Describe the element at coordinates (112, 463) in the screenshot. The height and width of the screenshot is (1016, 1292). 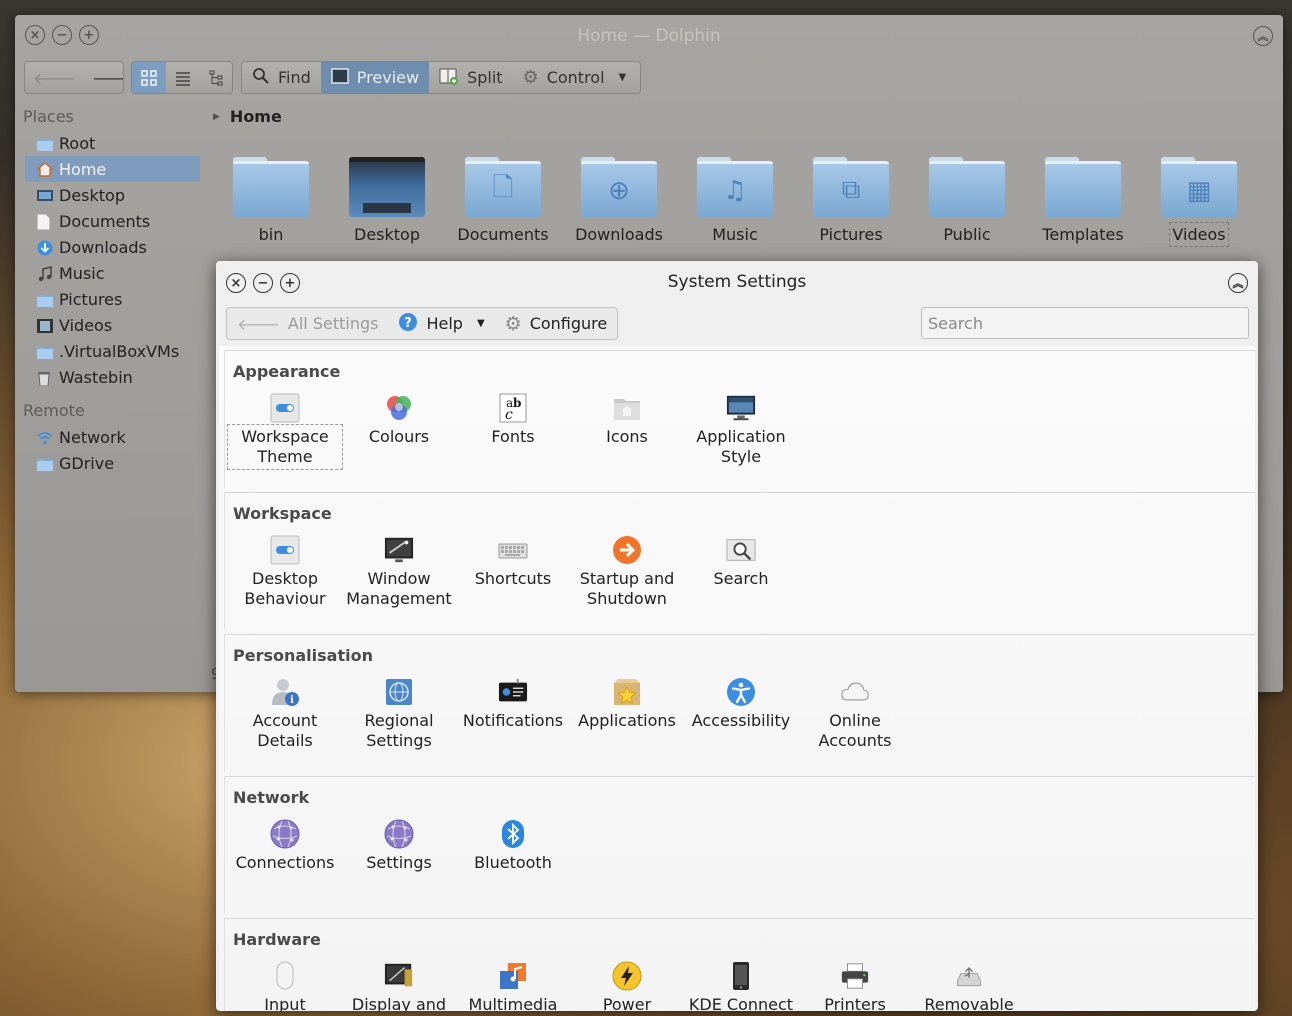
I see `places-item-gdrive: GDrive` at that location.